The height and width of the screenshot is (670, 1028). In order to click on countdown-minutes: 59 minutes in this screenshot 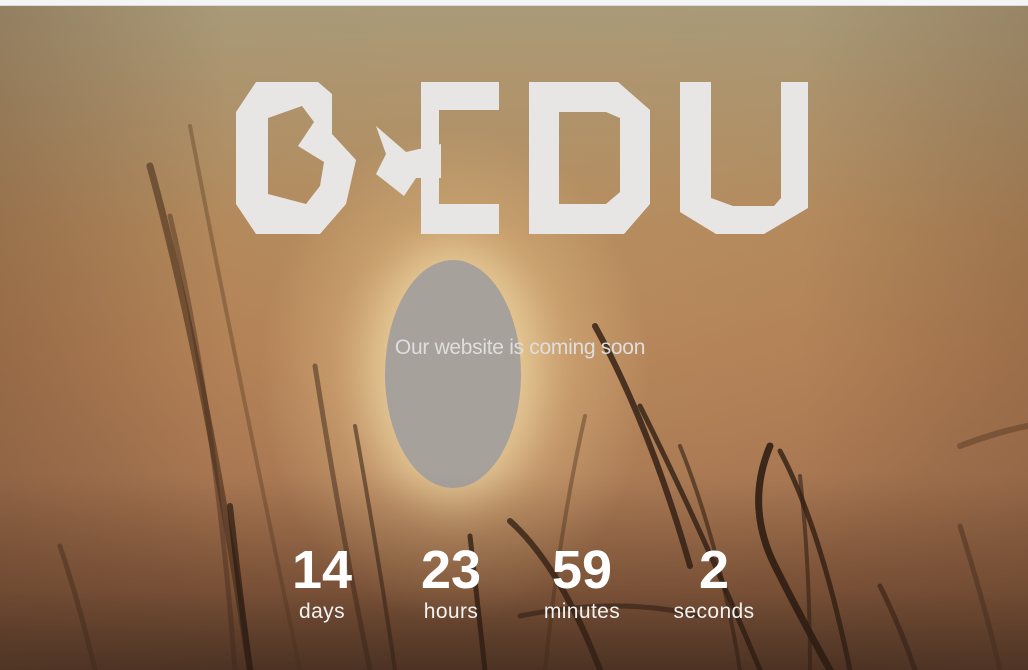, I will do `click(582, 582)`.